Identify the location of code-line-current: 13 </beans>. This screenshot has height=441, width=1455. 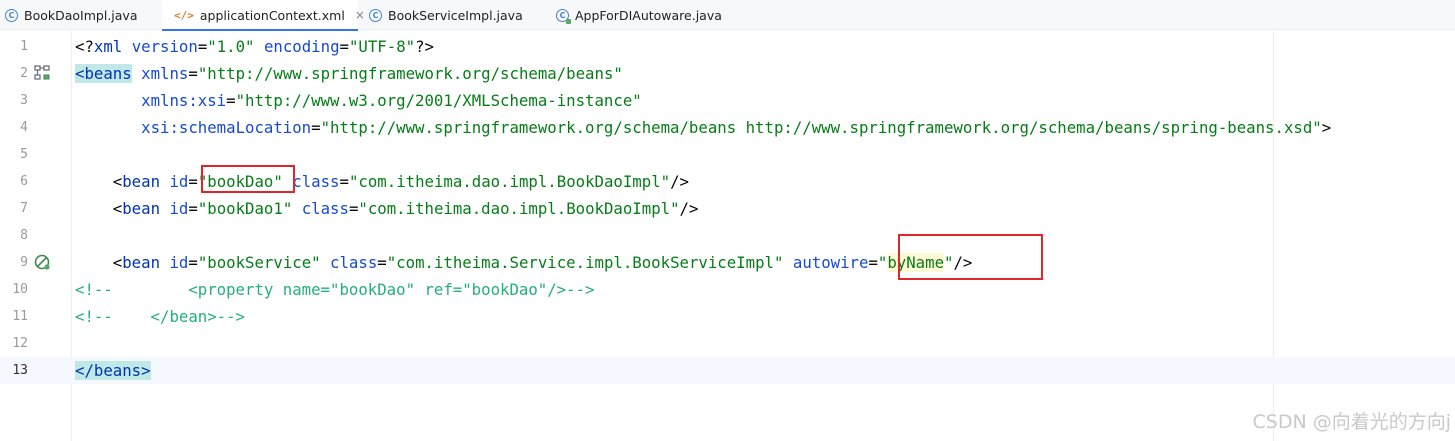
(727, 370).